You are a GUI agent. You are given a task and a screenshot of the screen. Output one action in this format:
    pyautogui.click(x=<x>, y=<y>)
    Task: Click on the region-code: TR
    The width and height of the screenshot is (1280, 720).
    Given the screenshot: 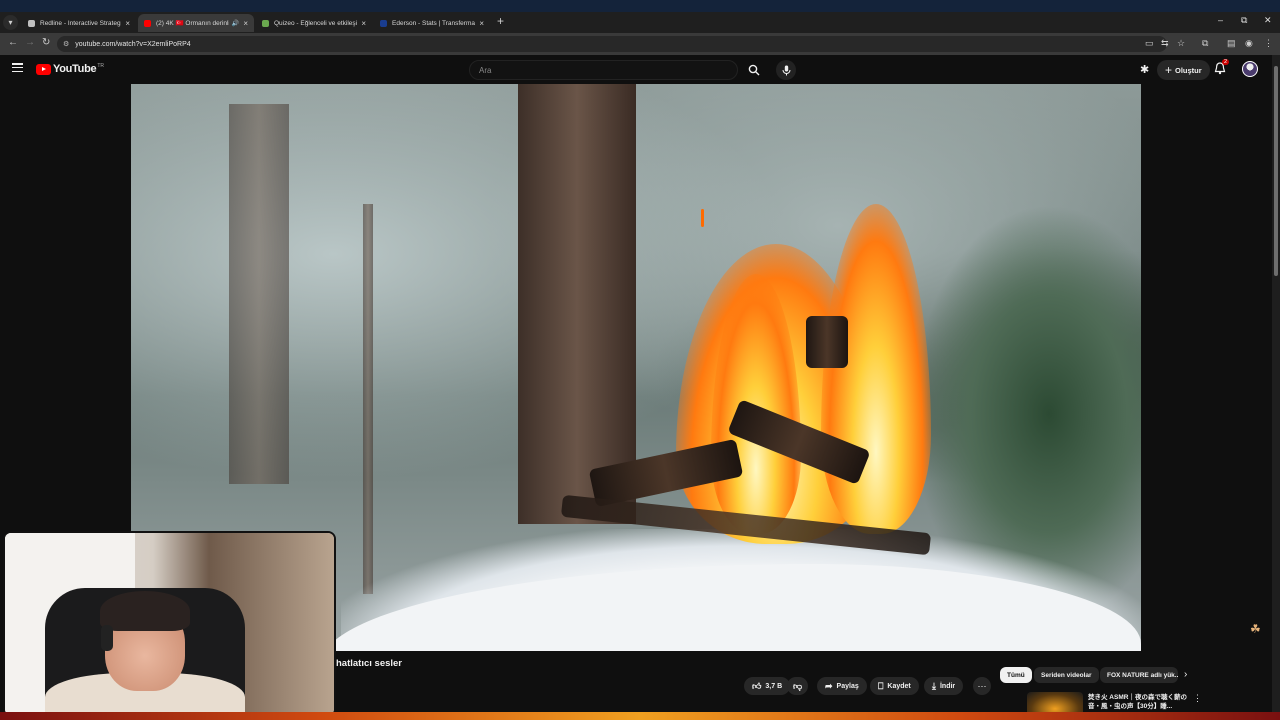 What is the action you would take?
    pyautogui.click(x=100, y=66)
    